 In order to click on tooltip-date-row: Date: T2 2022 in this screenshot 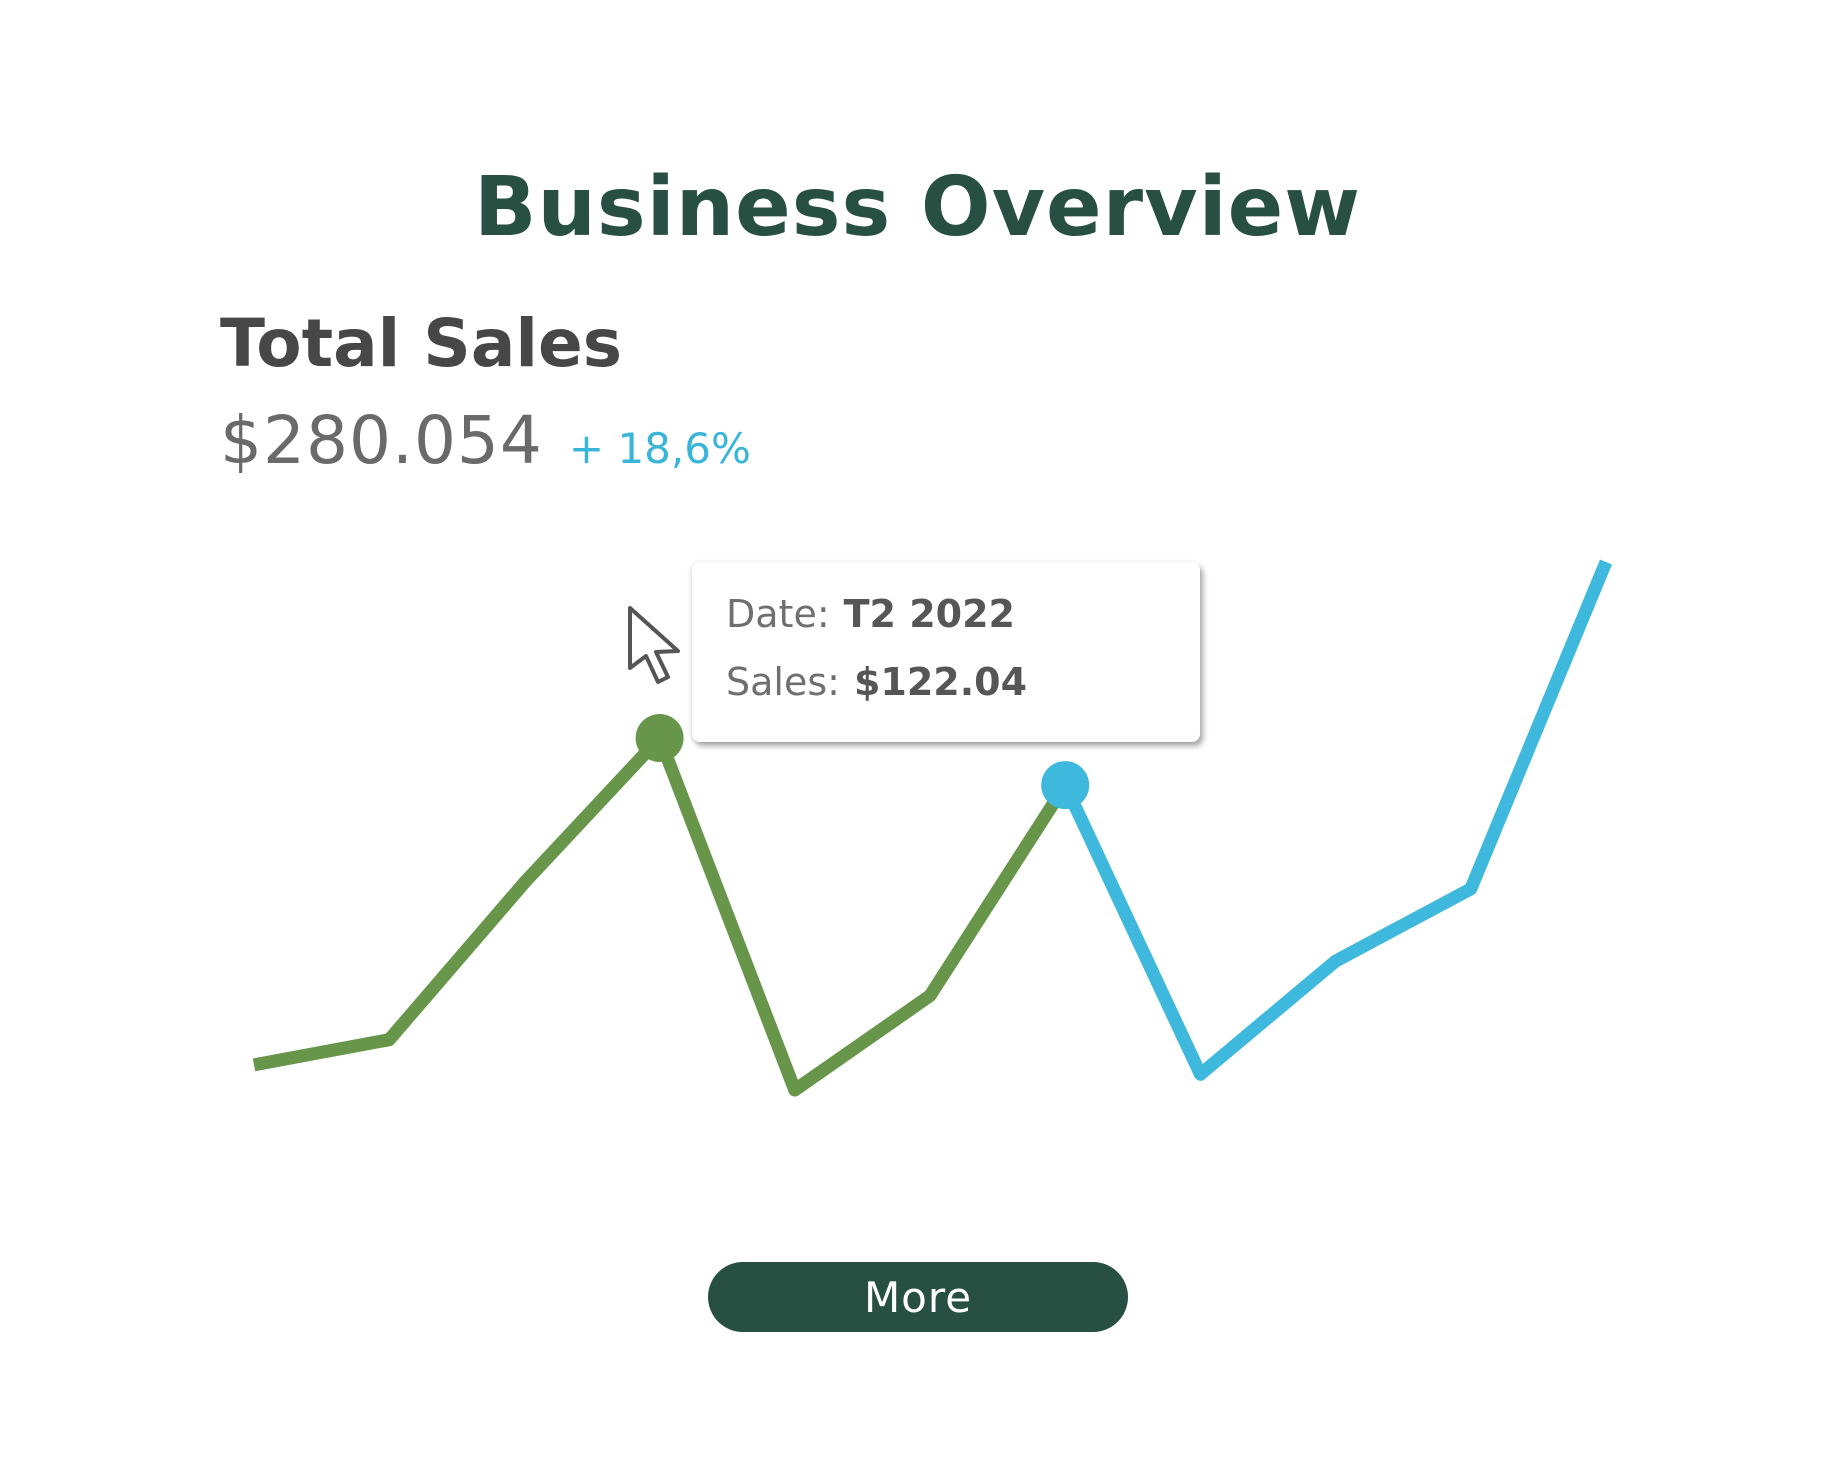, I will do `click(870, 614)`.